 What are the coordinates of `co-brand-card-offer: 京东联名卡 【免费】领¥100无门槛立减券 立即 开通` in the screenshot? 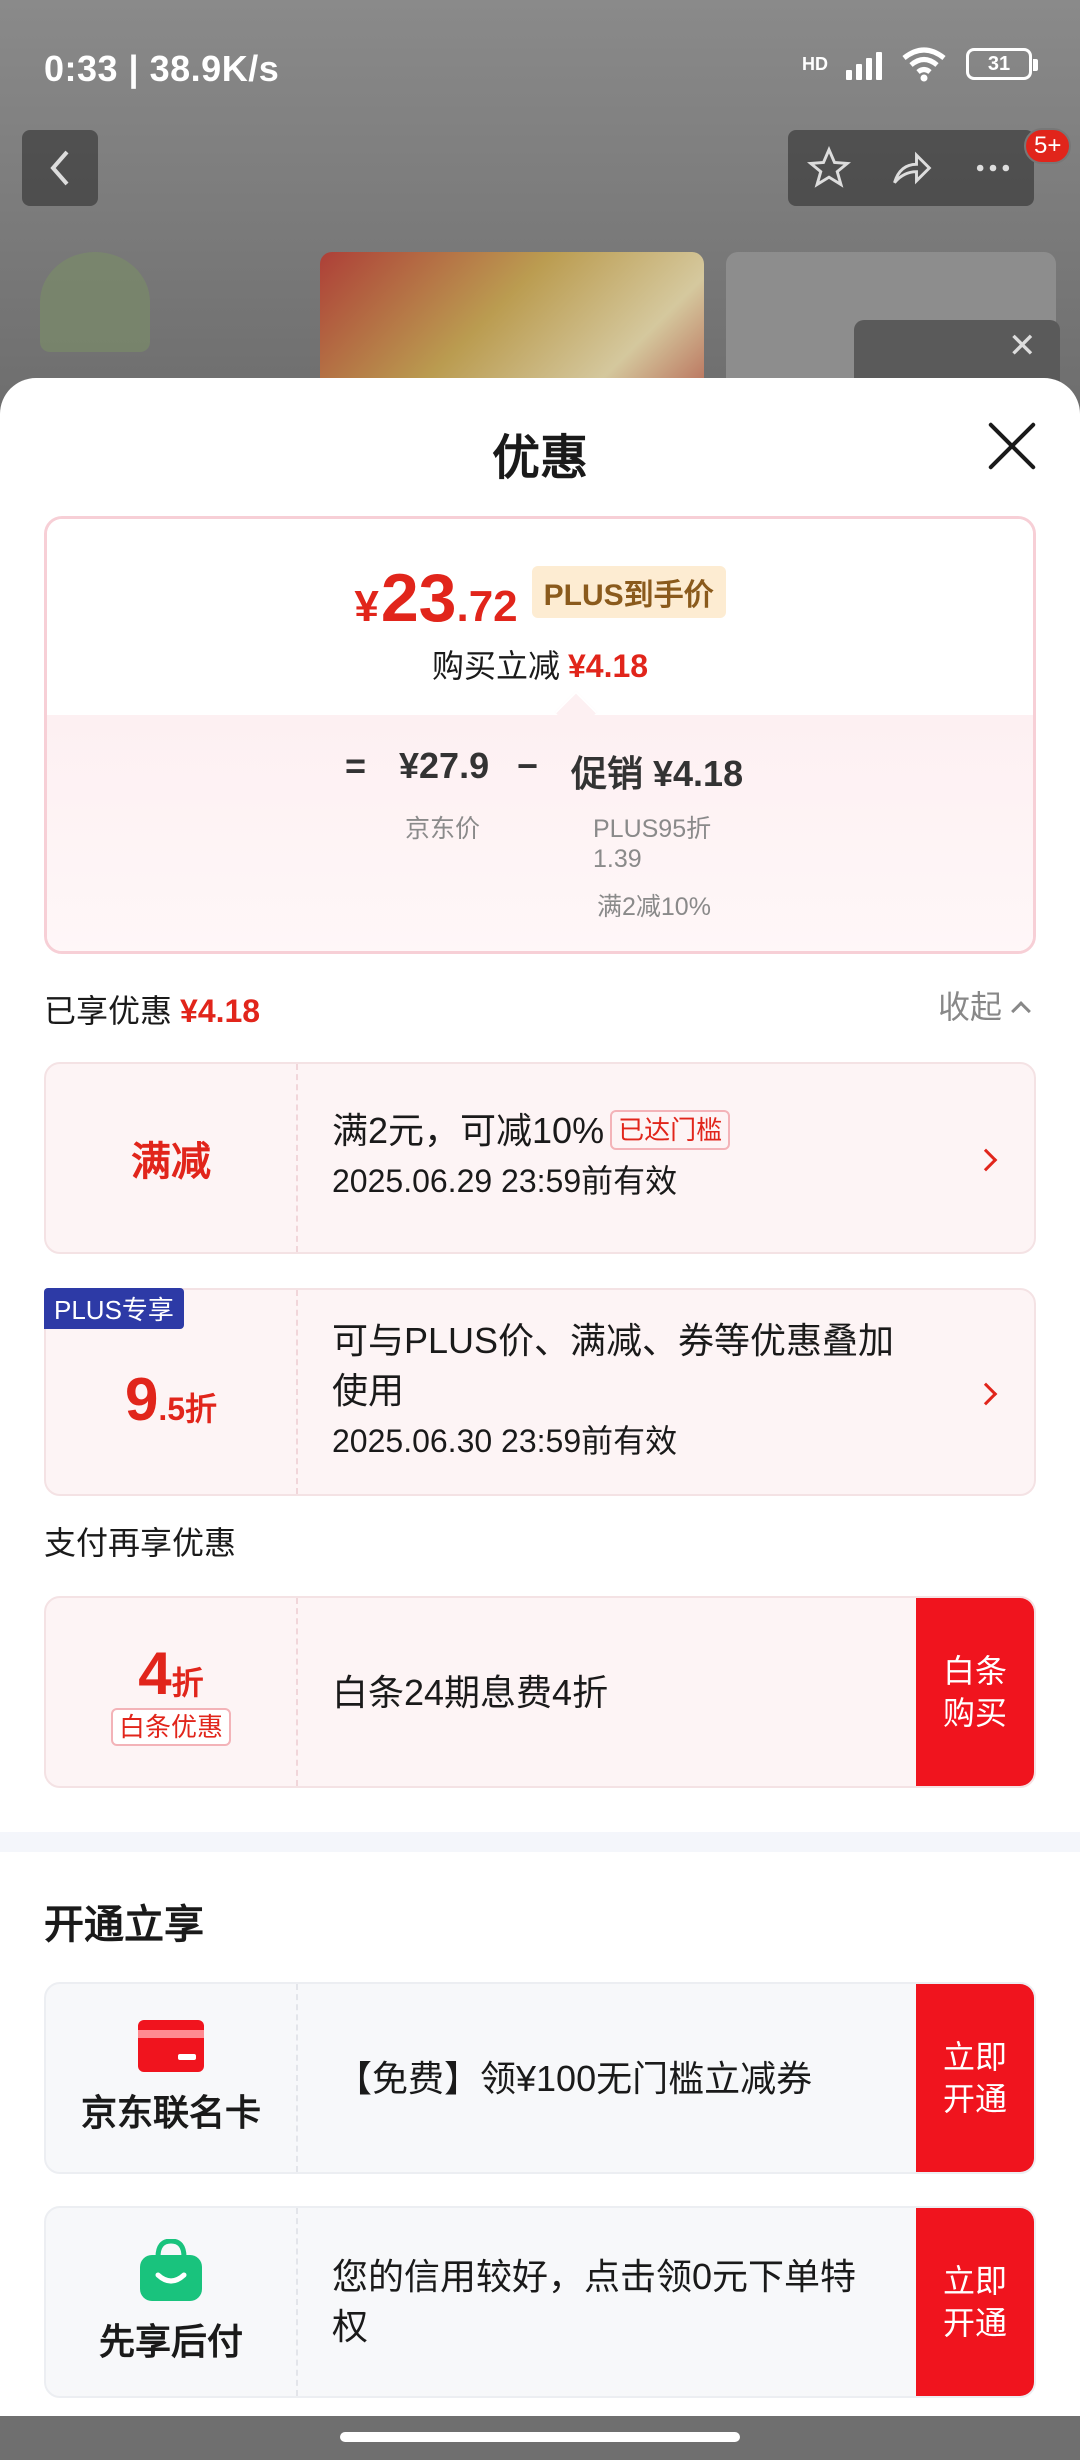 It's located at (540, 2078).